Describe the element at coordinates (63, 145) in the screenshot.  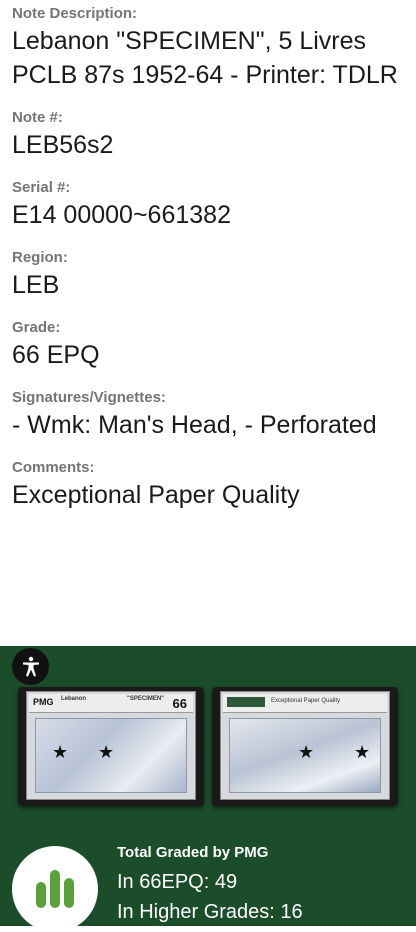
I see `field-value: LEB56s2` at that location.